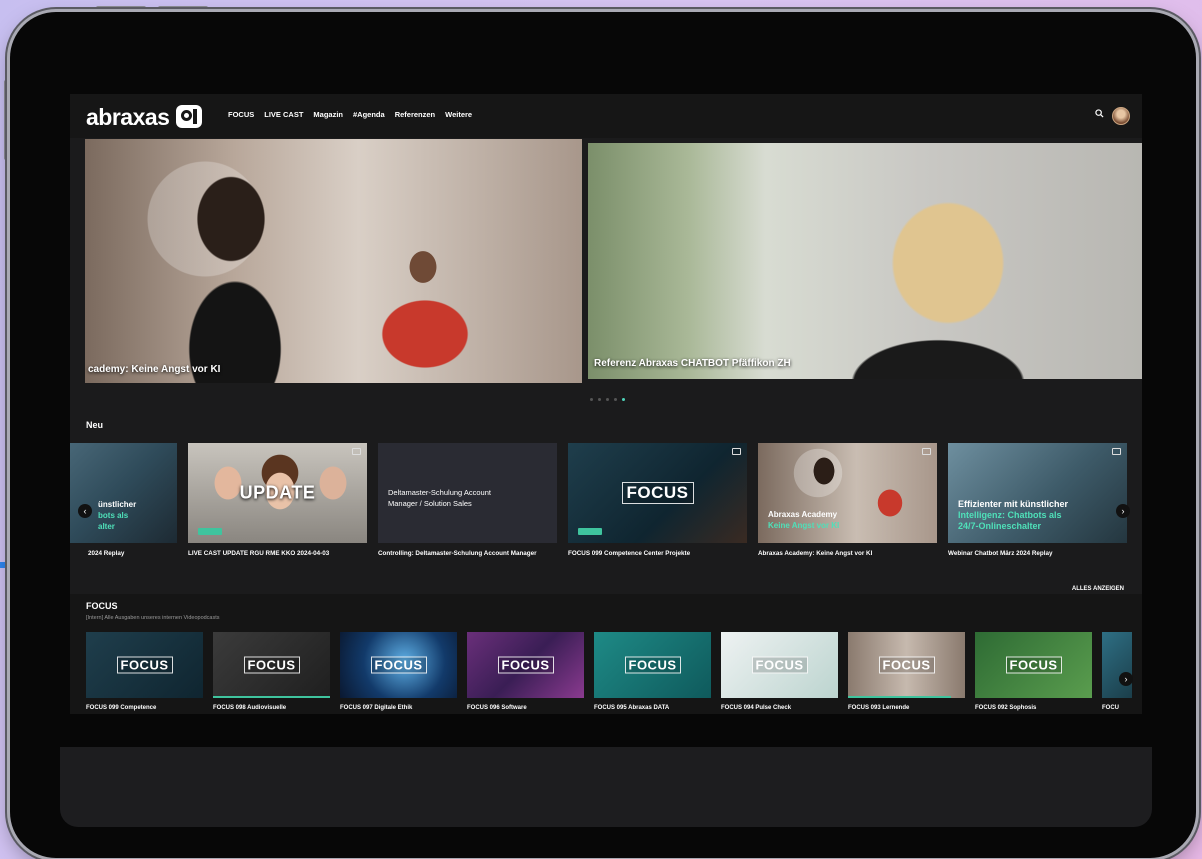 The height and width of the screenshot is (859, 1202). Describe the element at coordinates (657, 553) in the screenshot. I see `video-card-title: FOCUS 099 Competence Center Projekte` at that location.